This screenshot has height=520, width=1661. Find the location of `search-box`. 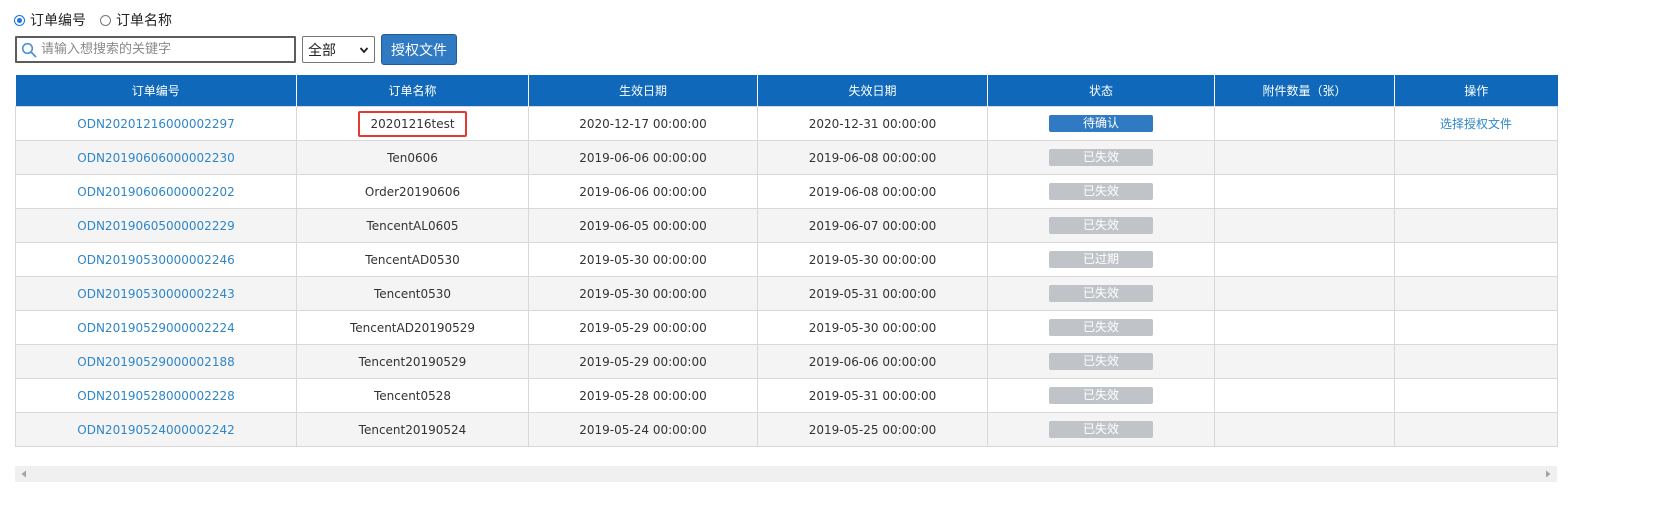

search-box is located at coordinates (155, 49).